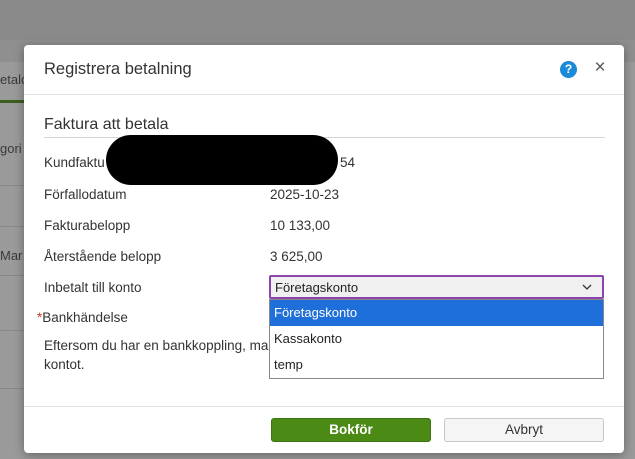 This screenshot has width=635, height=459. Describe the element at coordinates (222, 160) in the screenshot. I see `redaction-mark` at that location.